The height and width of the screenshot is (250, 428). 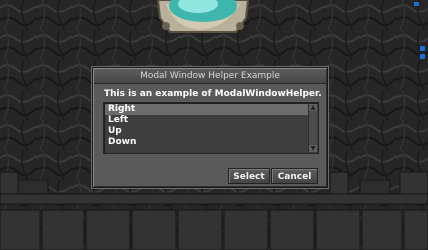 What do you see at coordinates (206, 120) in the screenshot?
I see `option-left: Left` at bounding box center [206, 120].